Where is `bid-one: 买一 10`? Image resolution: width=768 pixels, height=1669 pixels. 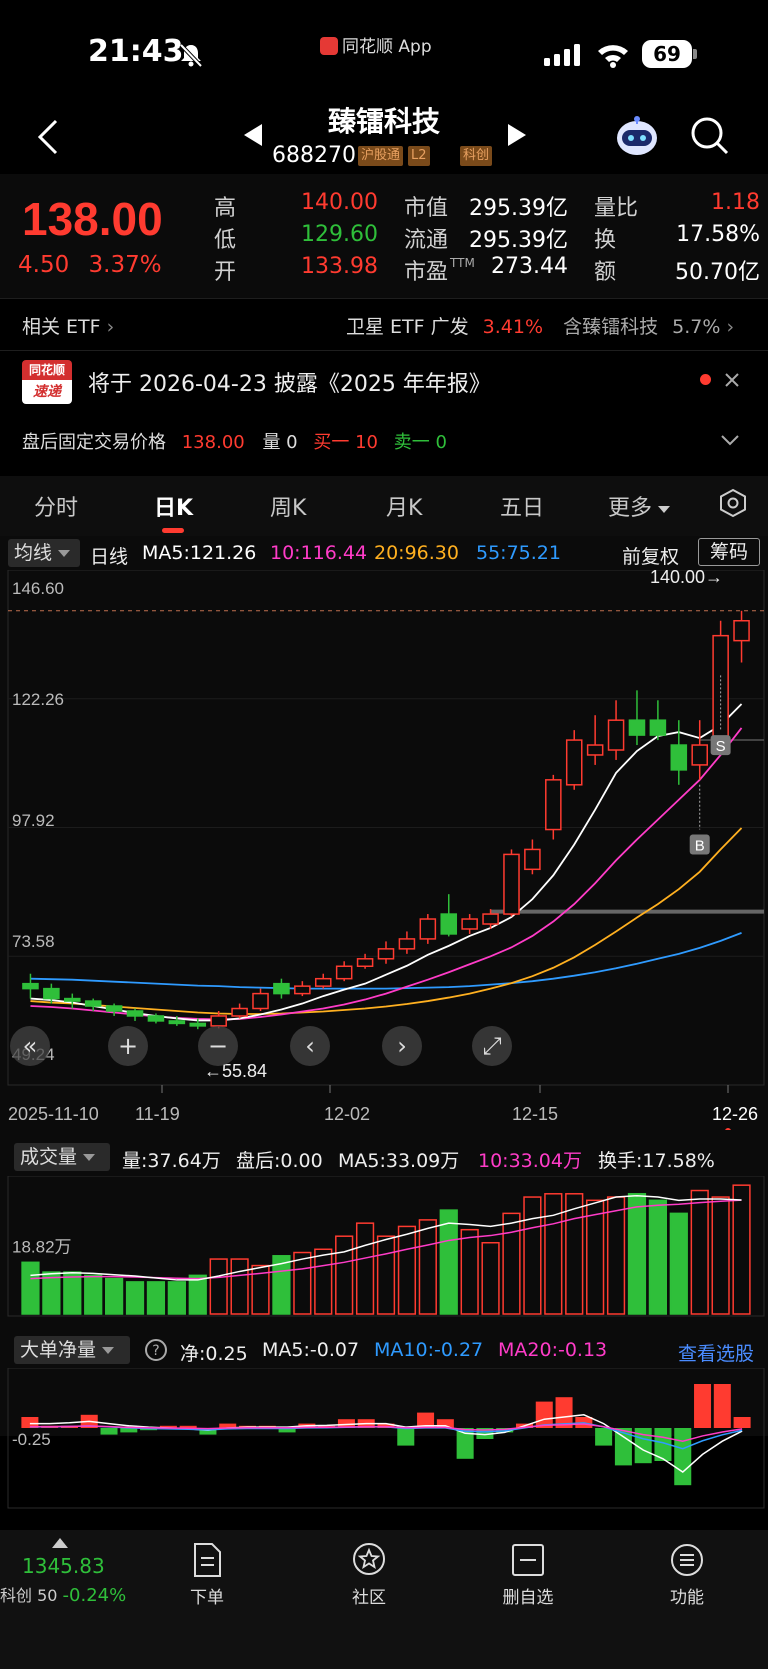
bid-one: 买一 10 is located at coordinates (346, 442).